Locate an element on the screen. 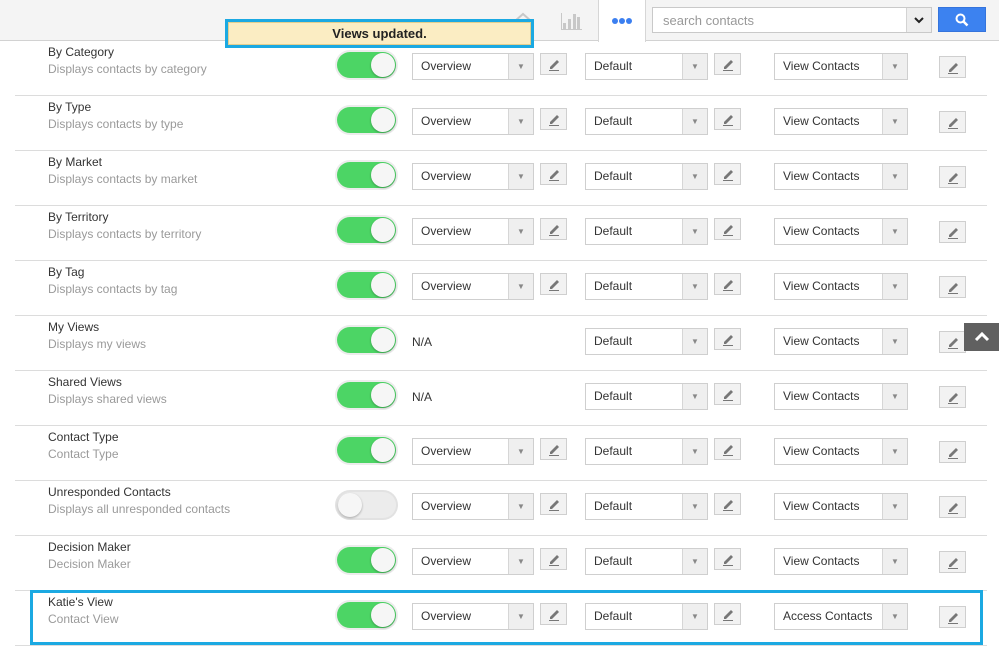 The height and width of the screenshot is (670, 999). toggle-knob is located at coordinates (383, 65).